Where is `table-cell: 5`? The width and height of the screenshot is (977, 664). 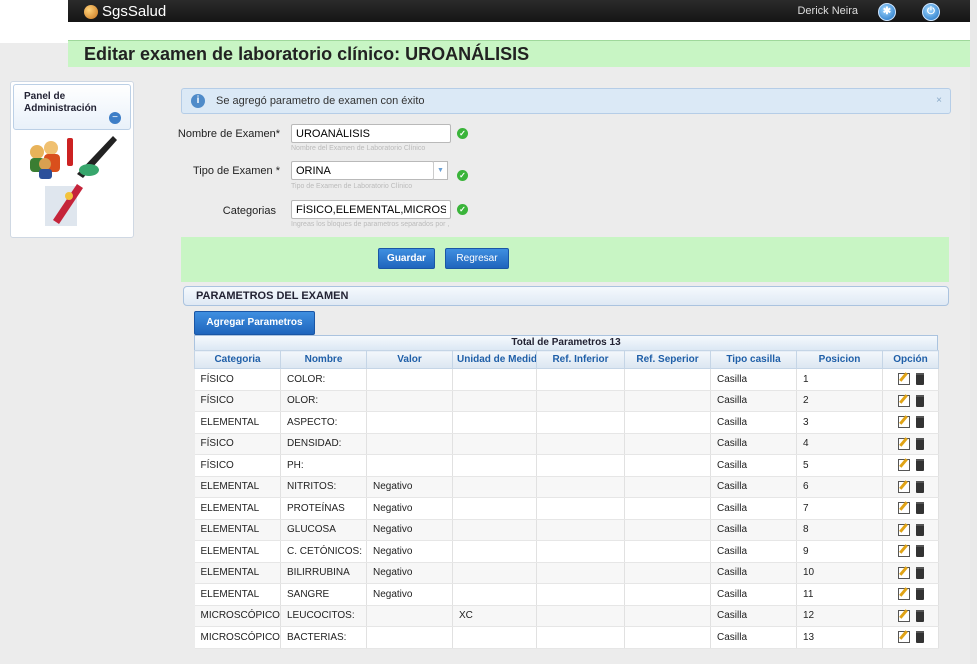 table-cell: 5 is located at coordinates (839, 465).